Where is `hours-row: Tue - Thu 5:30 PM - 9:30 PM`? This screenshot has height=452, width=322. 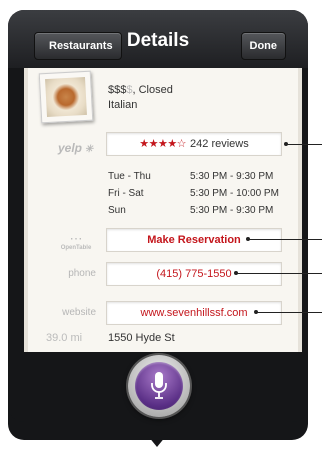
hours-row: Tue - Thu 5:30 PM - 9:30 PM is located at coordinates (198, 176).